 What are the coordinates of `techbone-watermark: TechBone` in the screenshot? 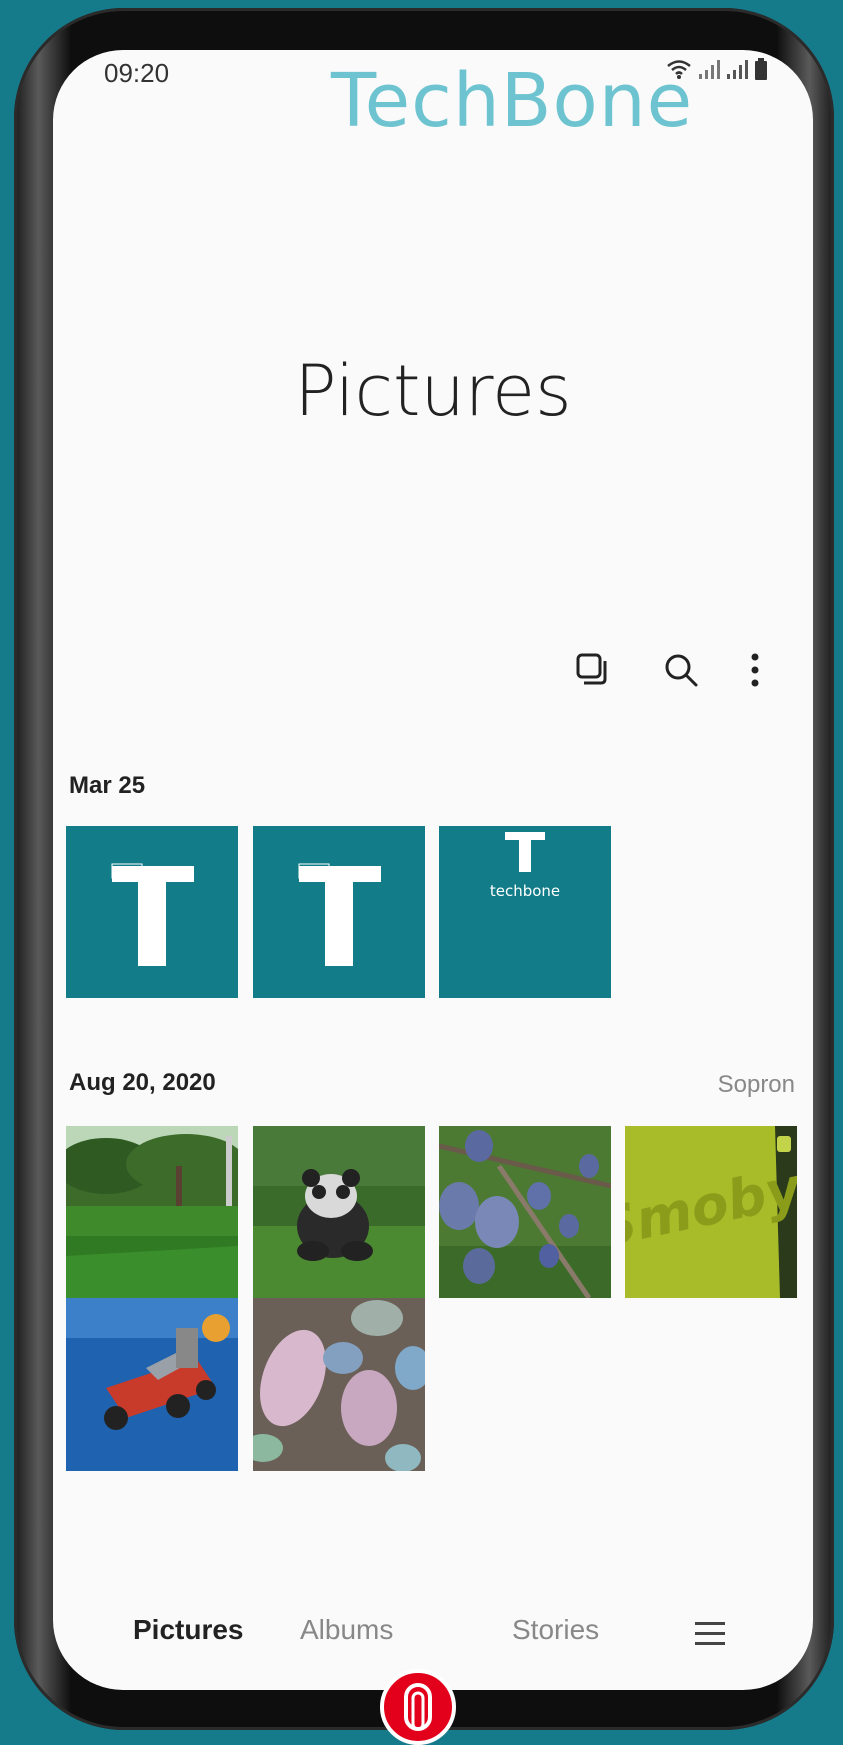 It's located at (512, 101).